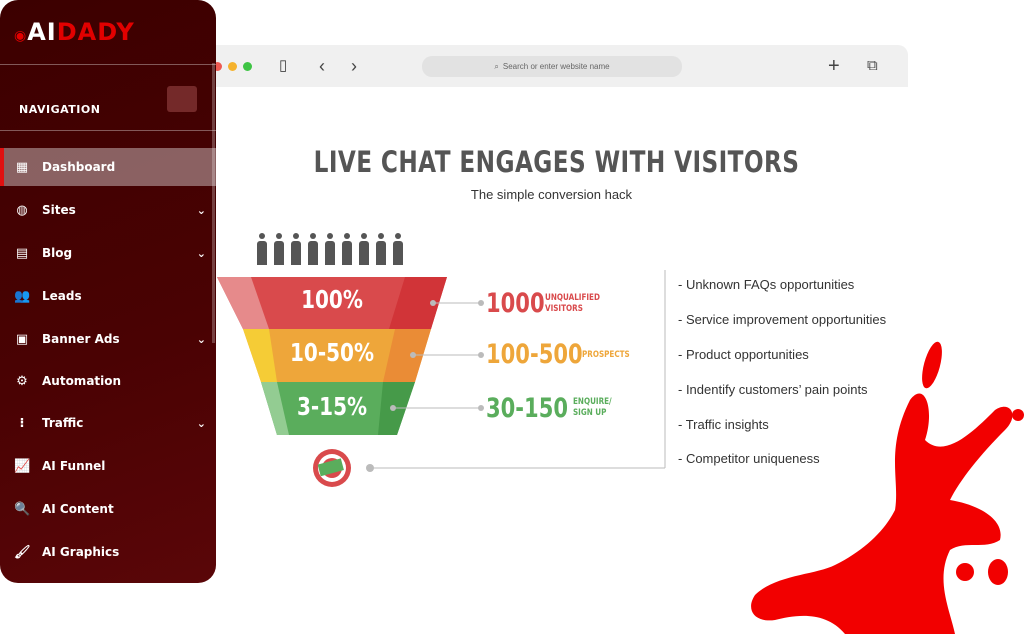 The width and height of the screenshot is (1024, 634). What do you see at coordinates (81, 552) in the screenshot?
I see `sidebar-item-label: AI Graphics` at bounding box center [81, 552].